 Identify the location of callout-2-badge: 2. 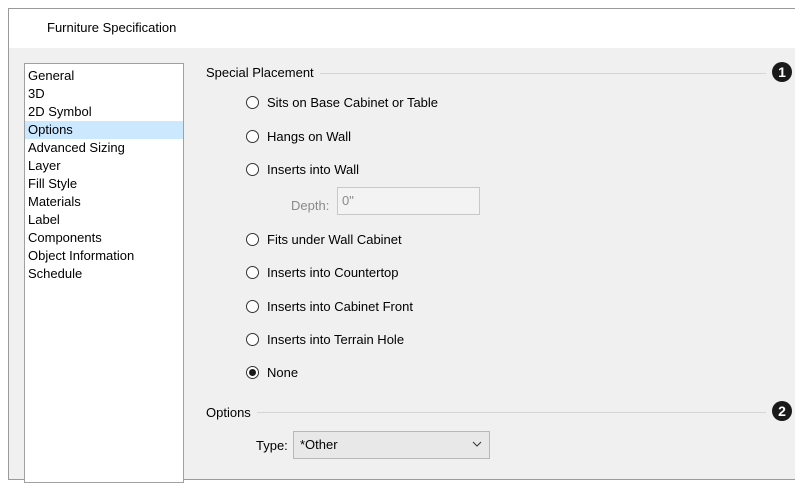
(782, 411).